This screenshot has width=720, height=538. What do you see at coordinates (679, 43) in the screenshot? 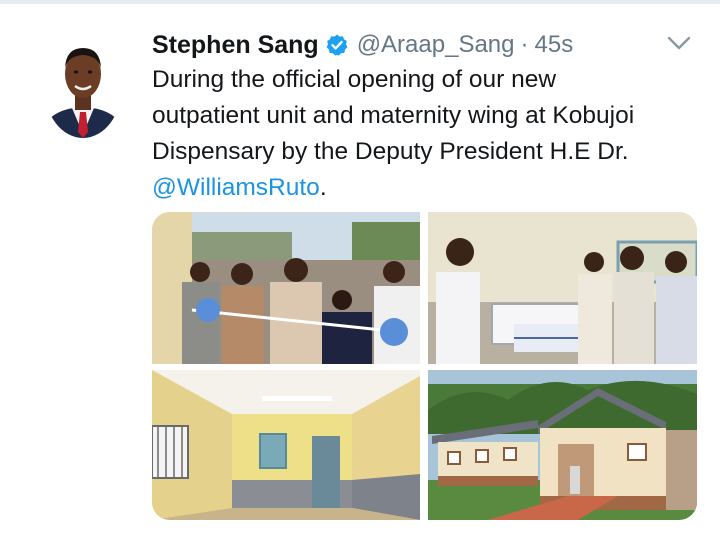
I see `chevron-down-icon` at bounding box center [679, 43].